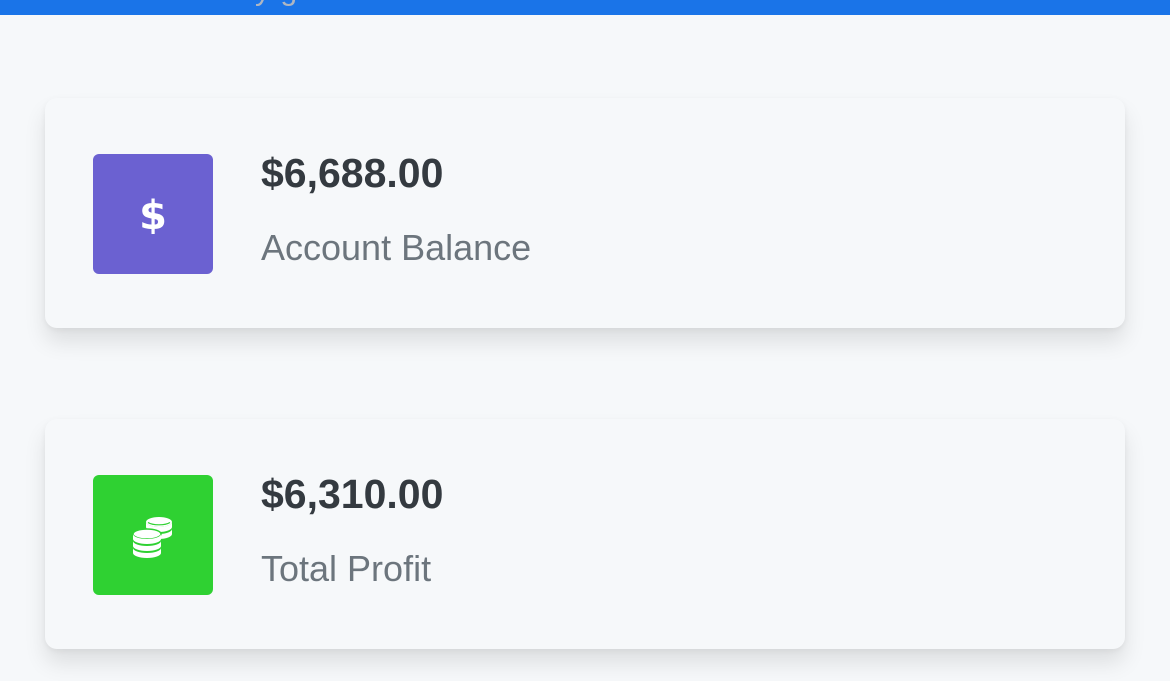  I want to click on dollar-sign-icon: $, so click(153, 214).